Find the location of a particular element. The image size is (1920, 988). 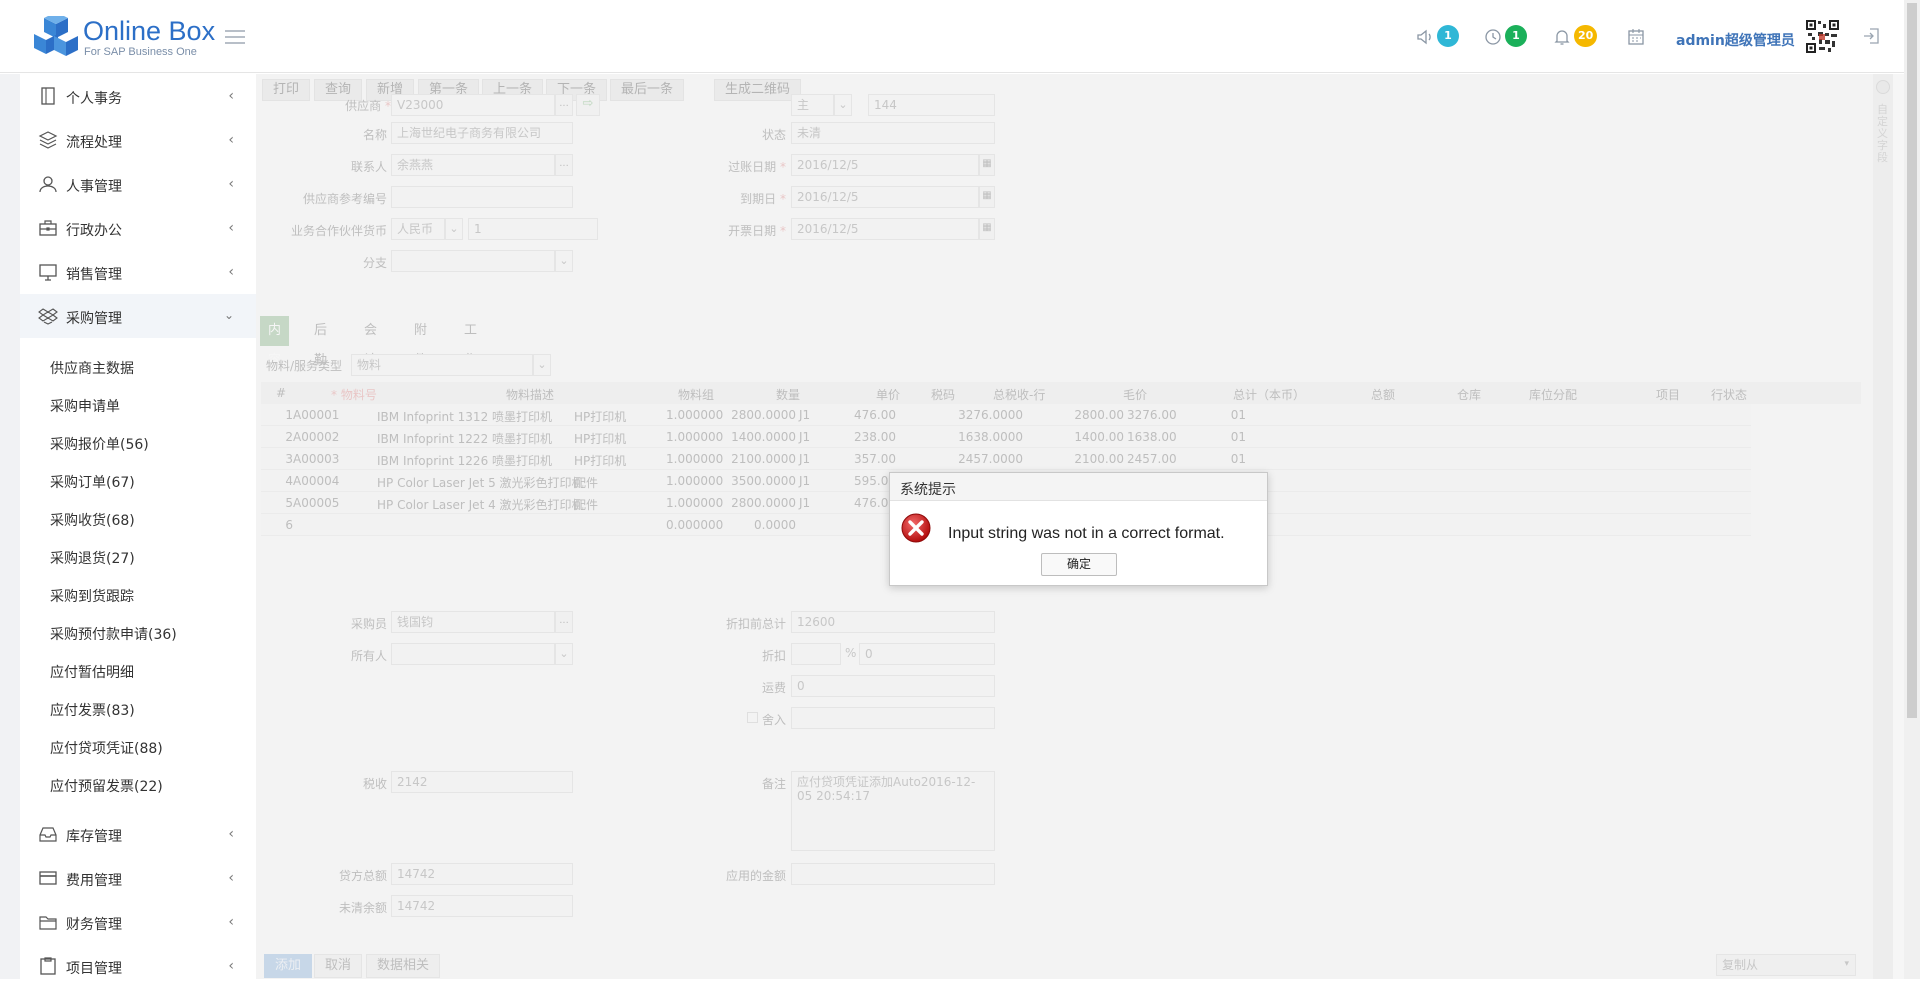

rounding-field is located at coordinates (893, 718).